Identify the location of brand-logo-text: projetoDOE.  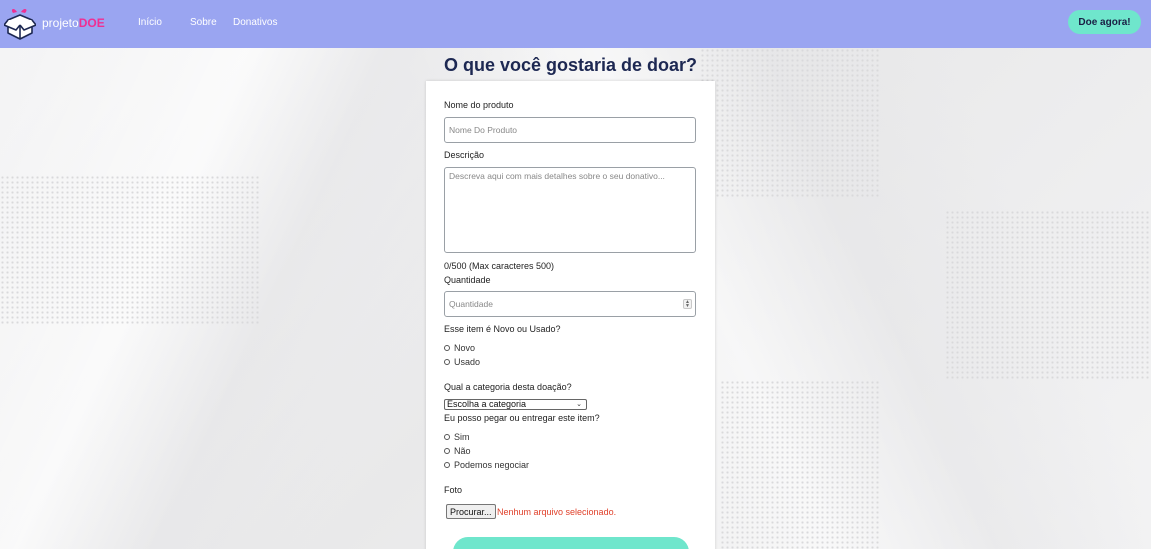
(73, 23).